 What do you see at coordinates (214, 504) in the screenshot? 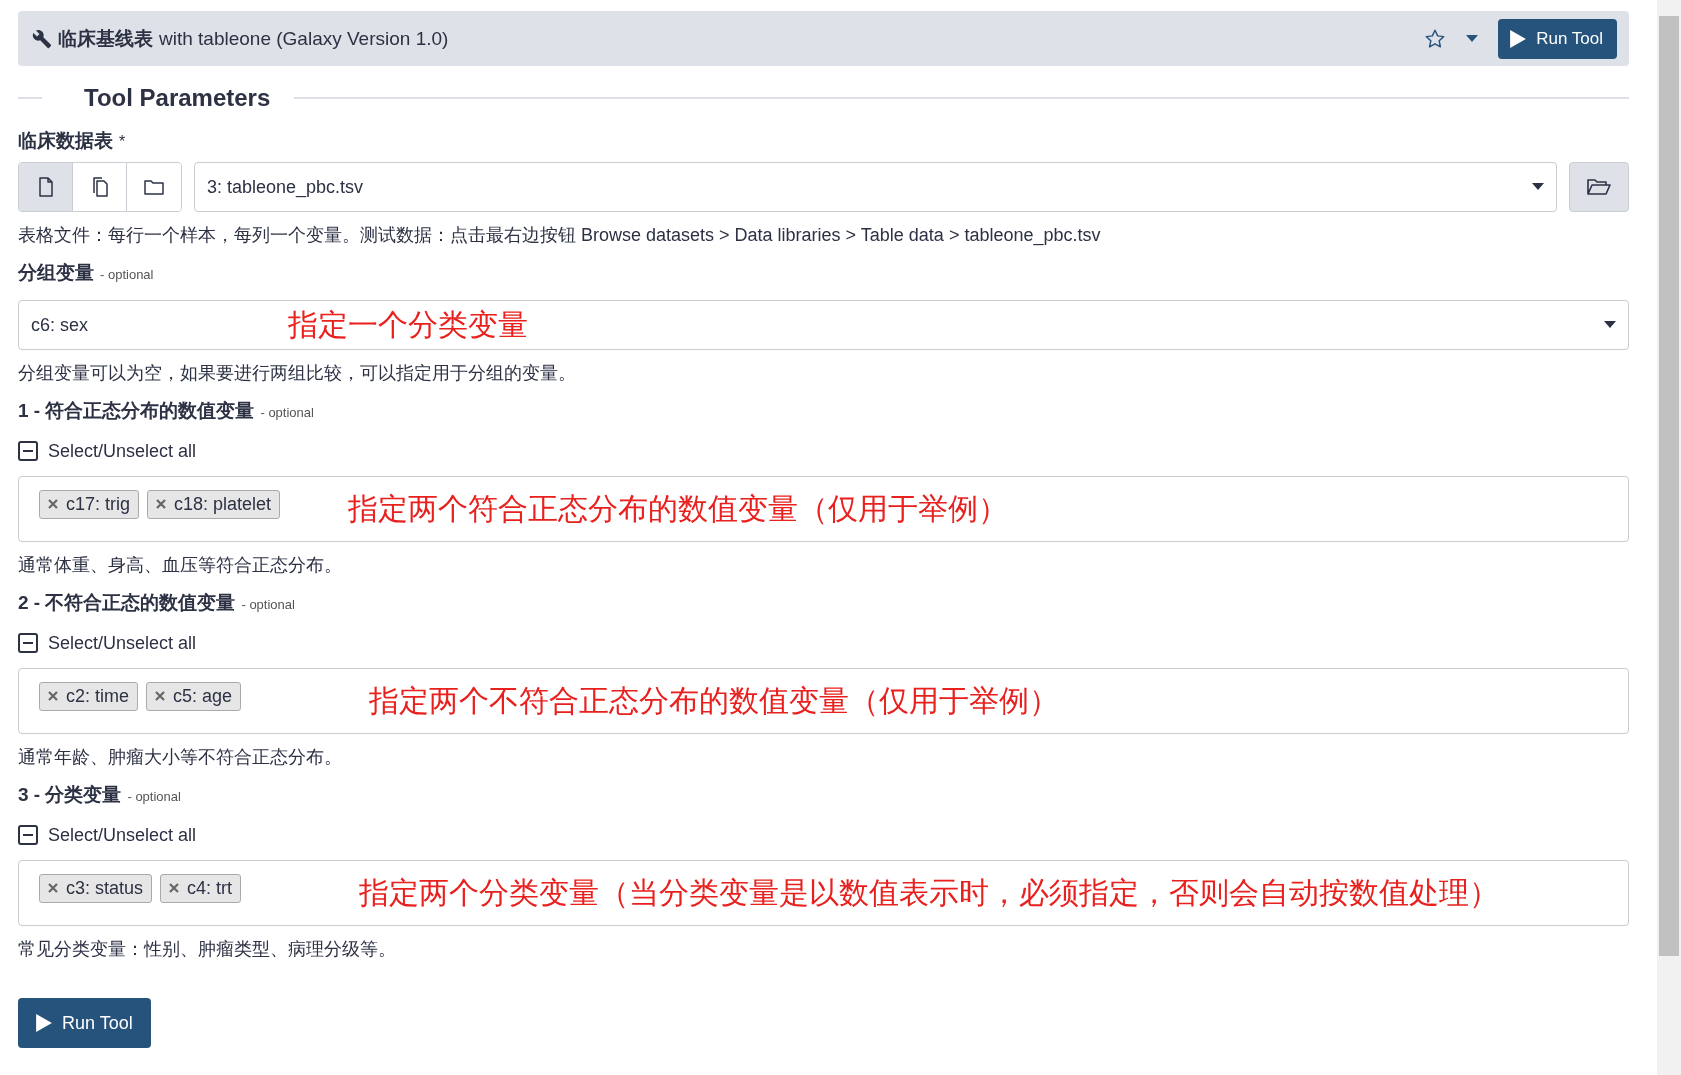
I see `selected-tag: c18: platelet` at bounding box center [214, 504].